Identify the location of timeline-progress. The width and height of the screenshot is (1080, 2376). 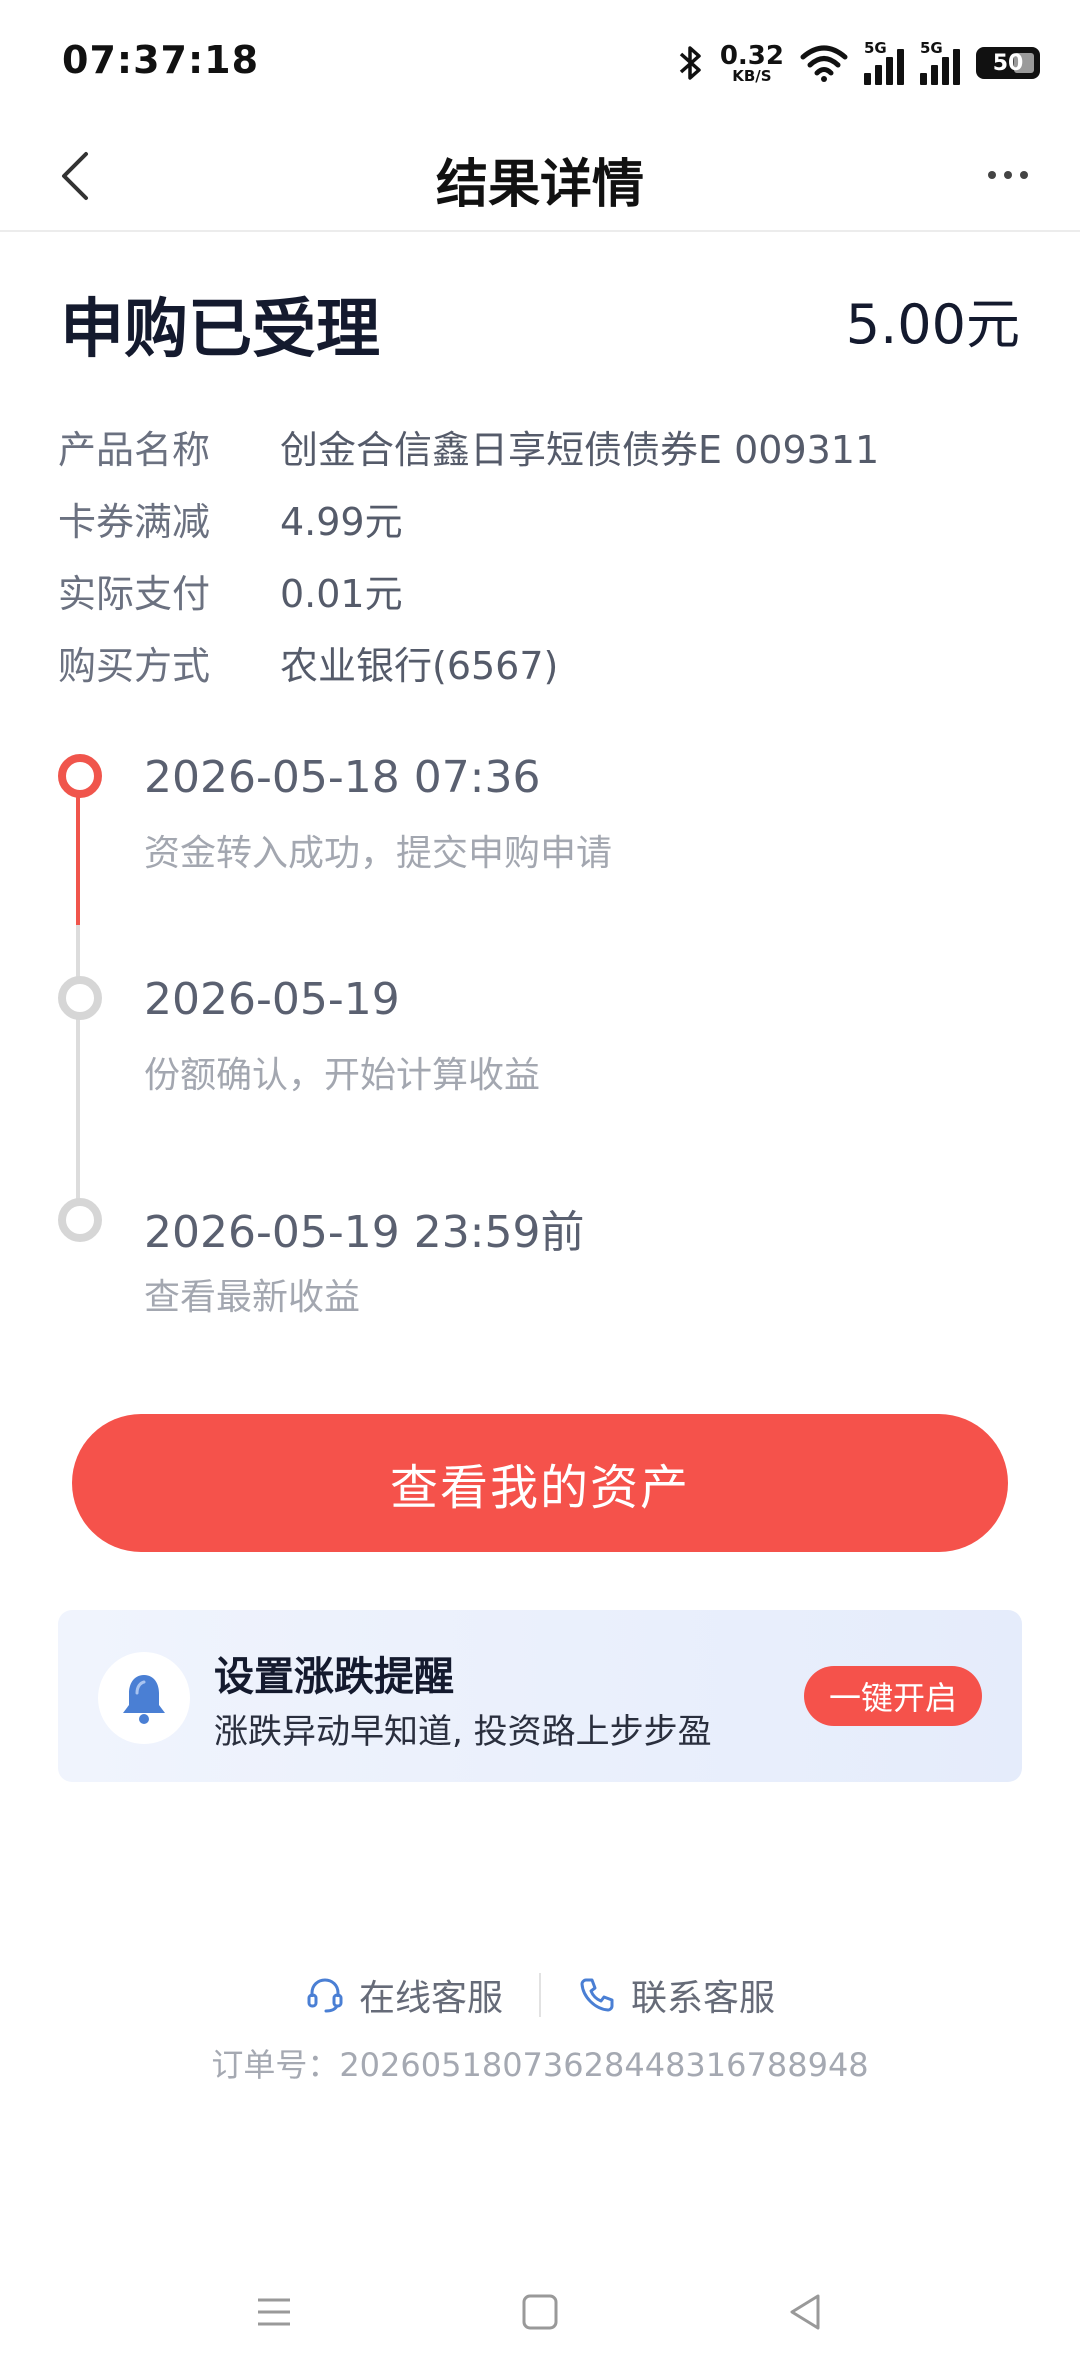
(78, 852).